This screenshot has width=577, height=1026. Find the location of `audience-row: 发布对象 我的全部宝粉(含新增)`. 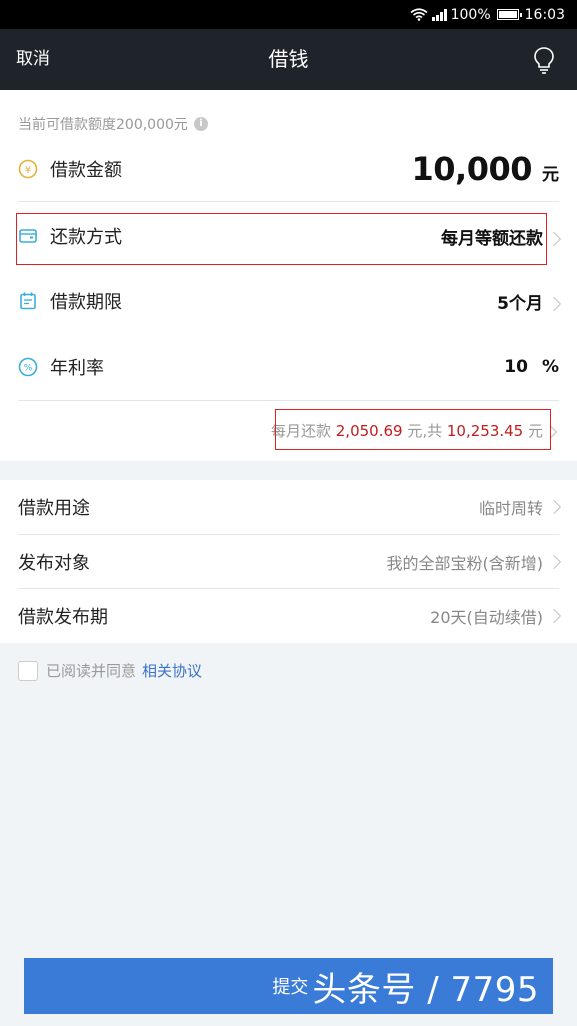

audience-row: 发布对象 我的全部宝粉(含新增) is located at coordinates (290, 562).